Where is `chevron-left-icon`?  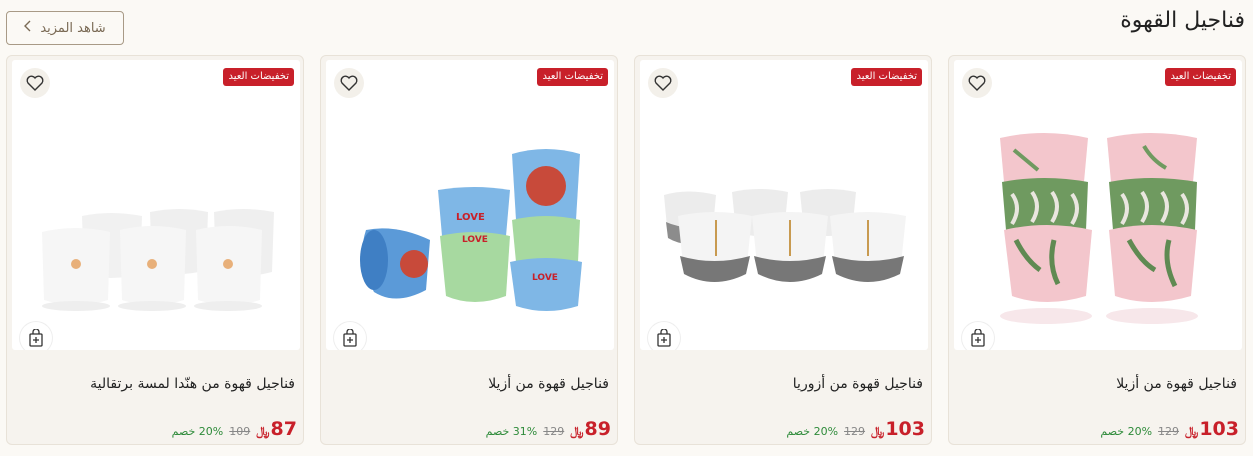 chevron-left-icon is located at coordinates (28, 28).